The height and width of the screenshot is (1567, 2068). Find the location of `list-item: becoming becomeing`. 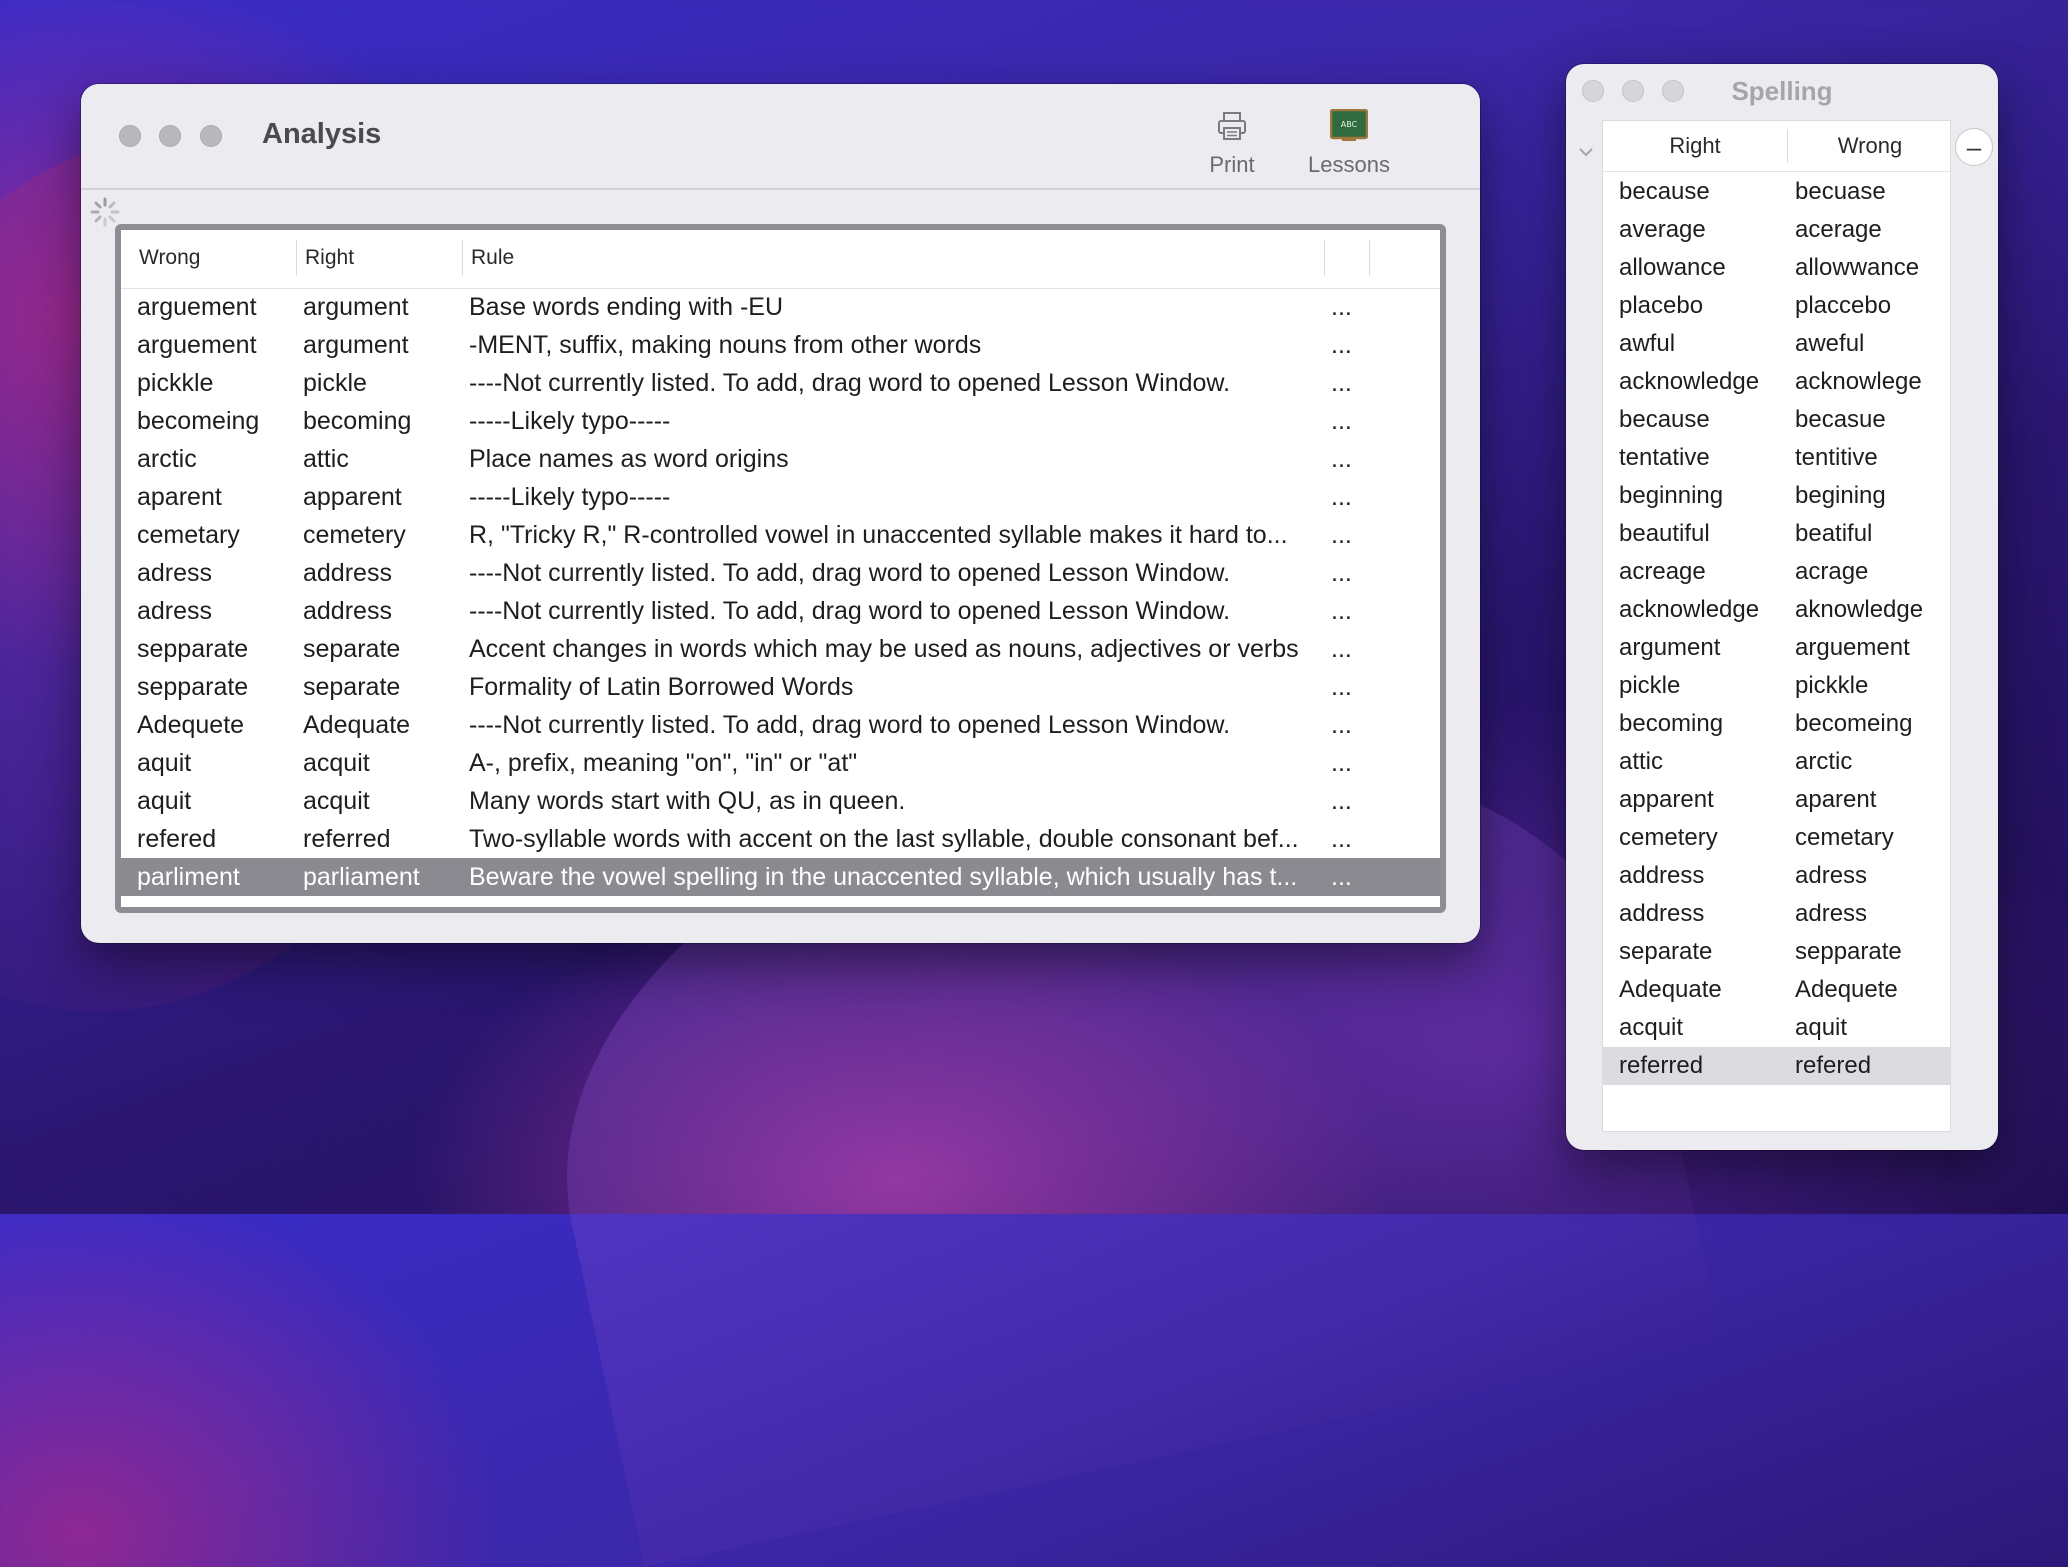

list-item: becoming becomeing is located at coordinates (1776, 724).